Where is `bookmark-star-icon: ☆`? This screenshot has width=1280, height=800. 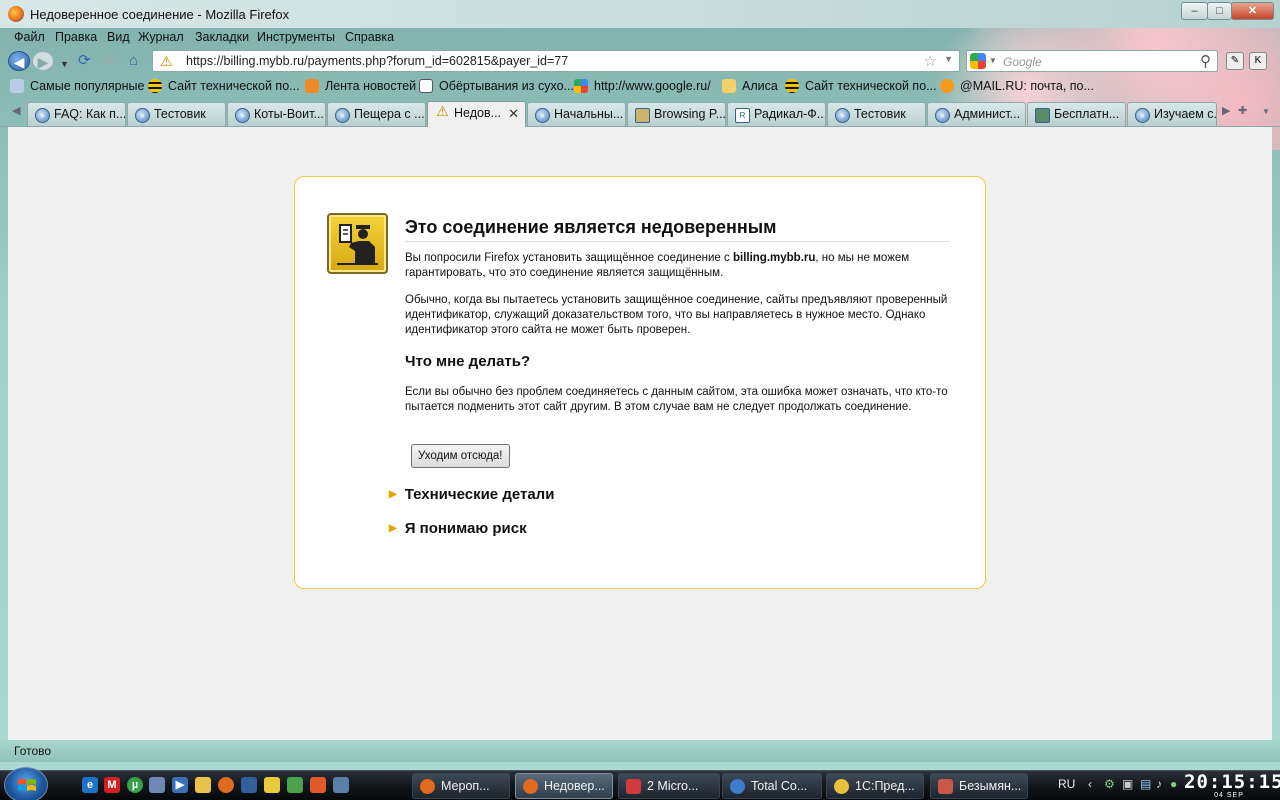 bookmark-star-icon: ☆ is located at coordinates (930, 61).